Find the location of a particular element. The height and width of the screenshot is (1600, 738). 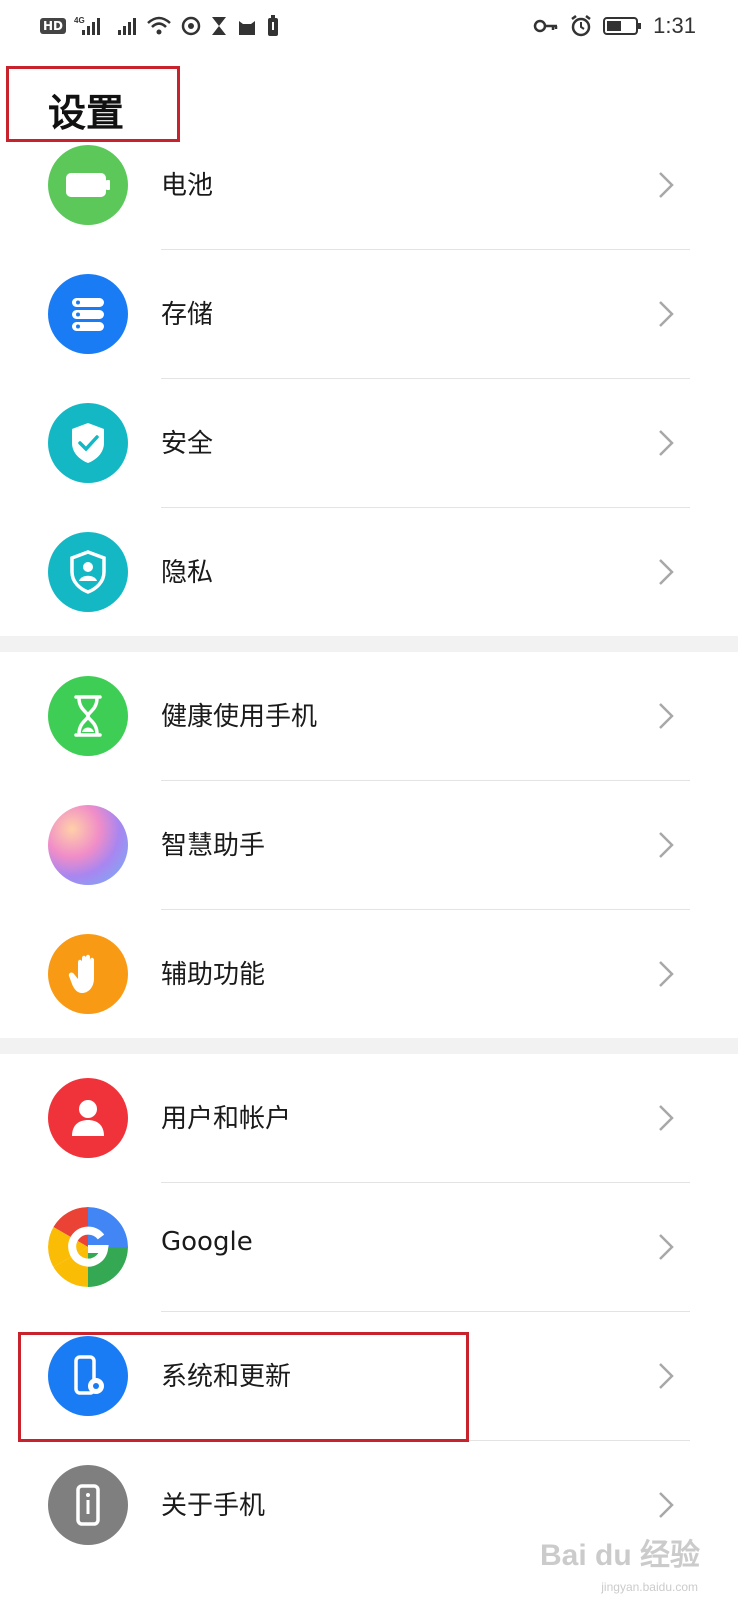

signal-icon: 4G is located at coordinates (88, 26).